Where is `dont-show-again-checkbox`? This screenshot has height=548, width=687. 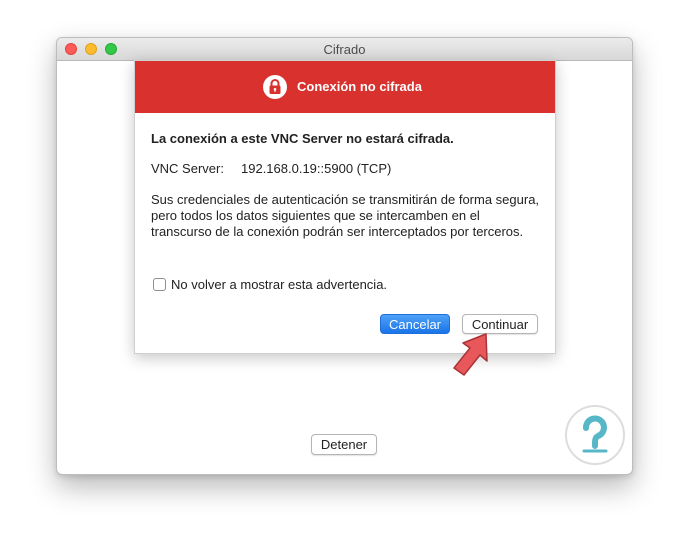
dont-show-again-checkbox is located at coordinates (159, 284).